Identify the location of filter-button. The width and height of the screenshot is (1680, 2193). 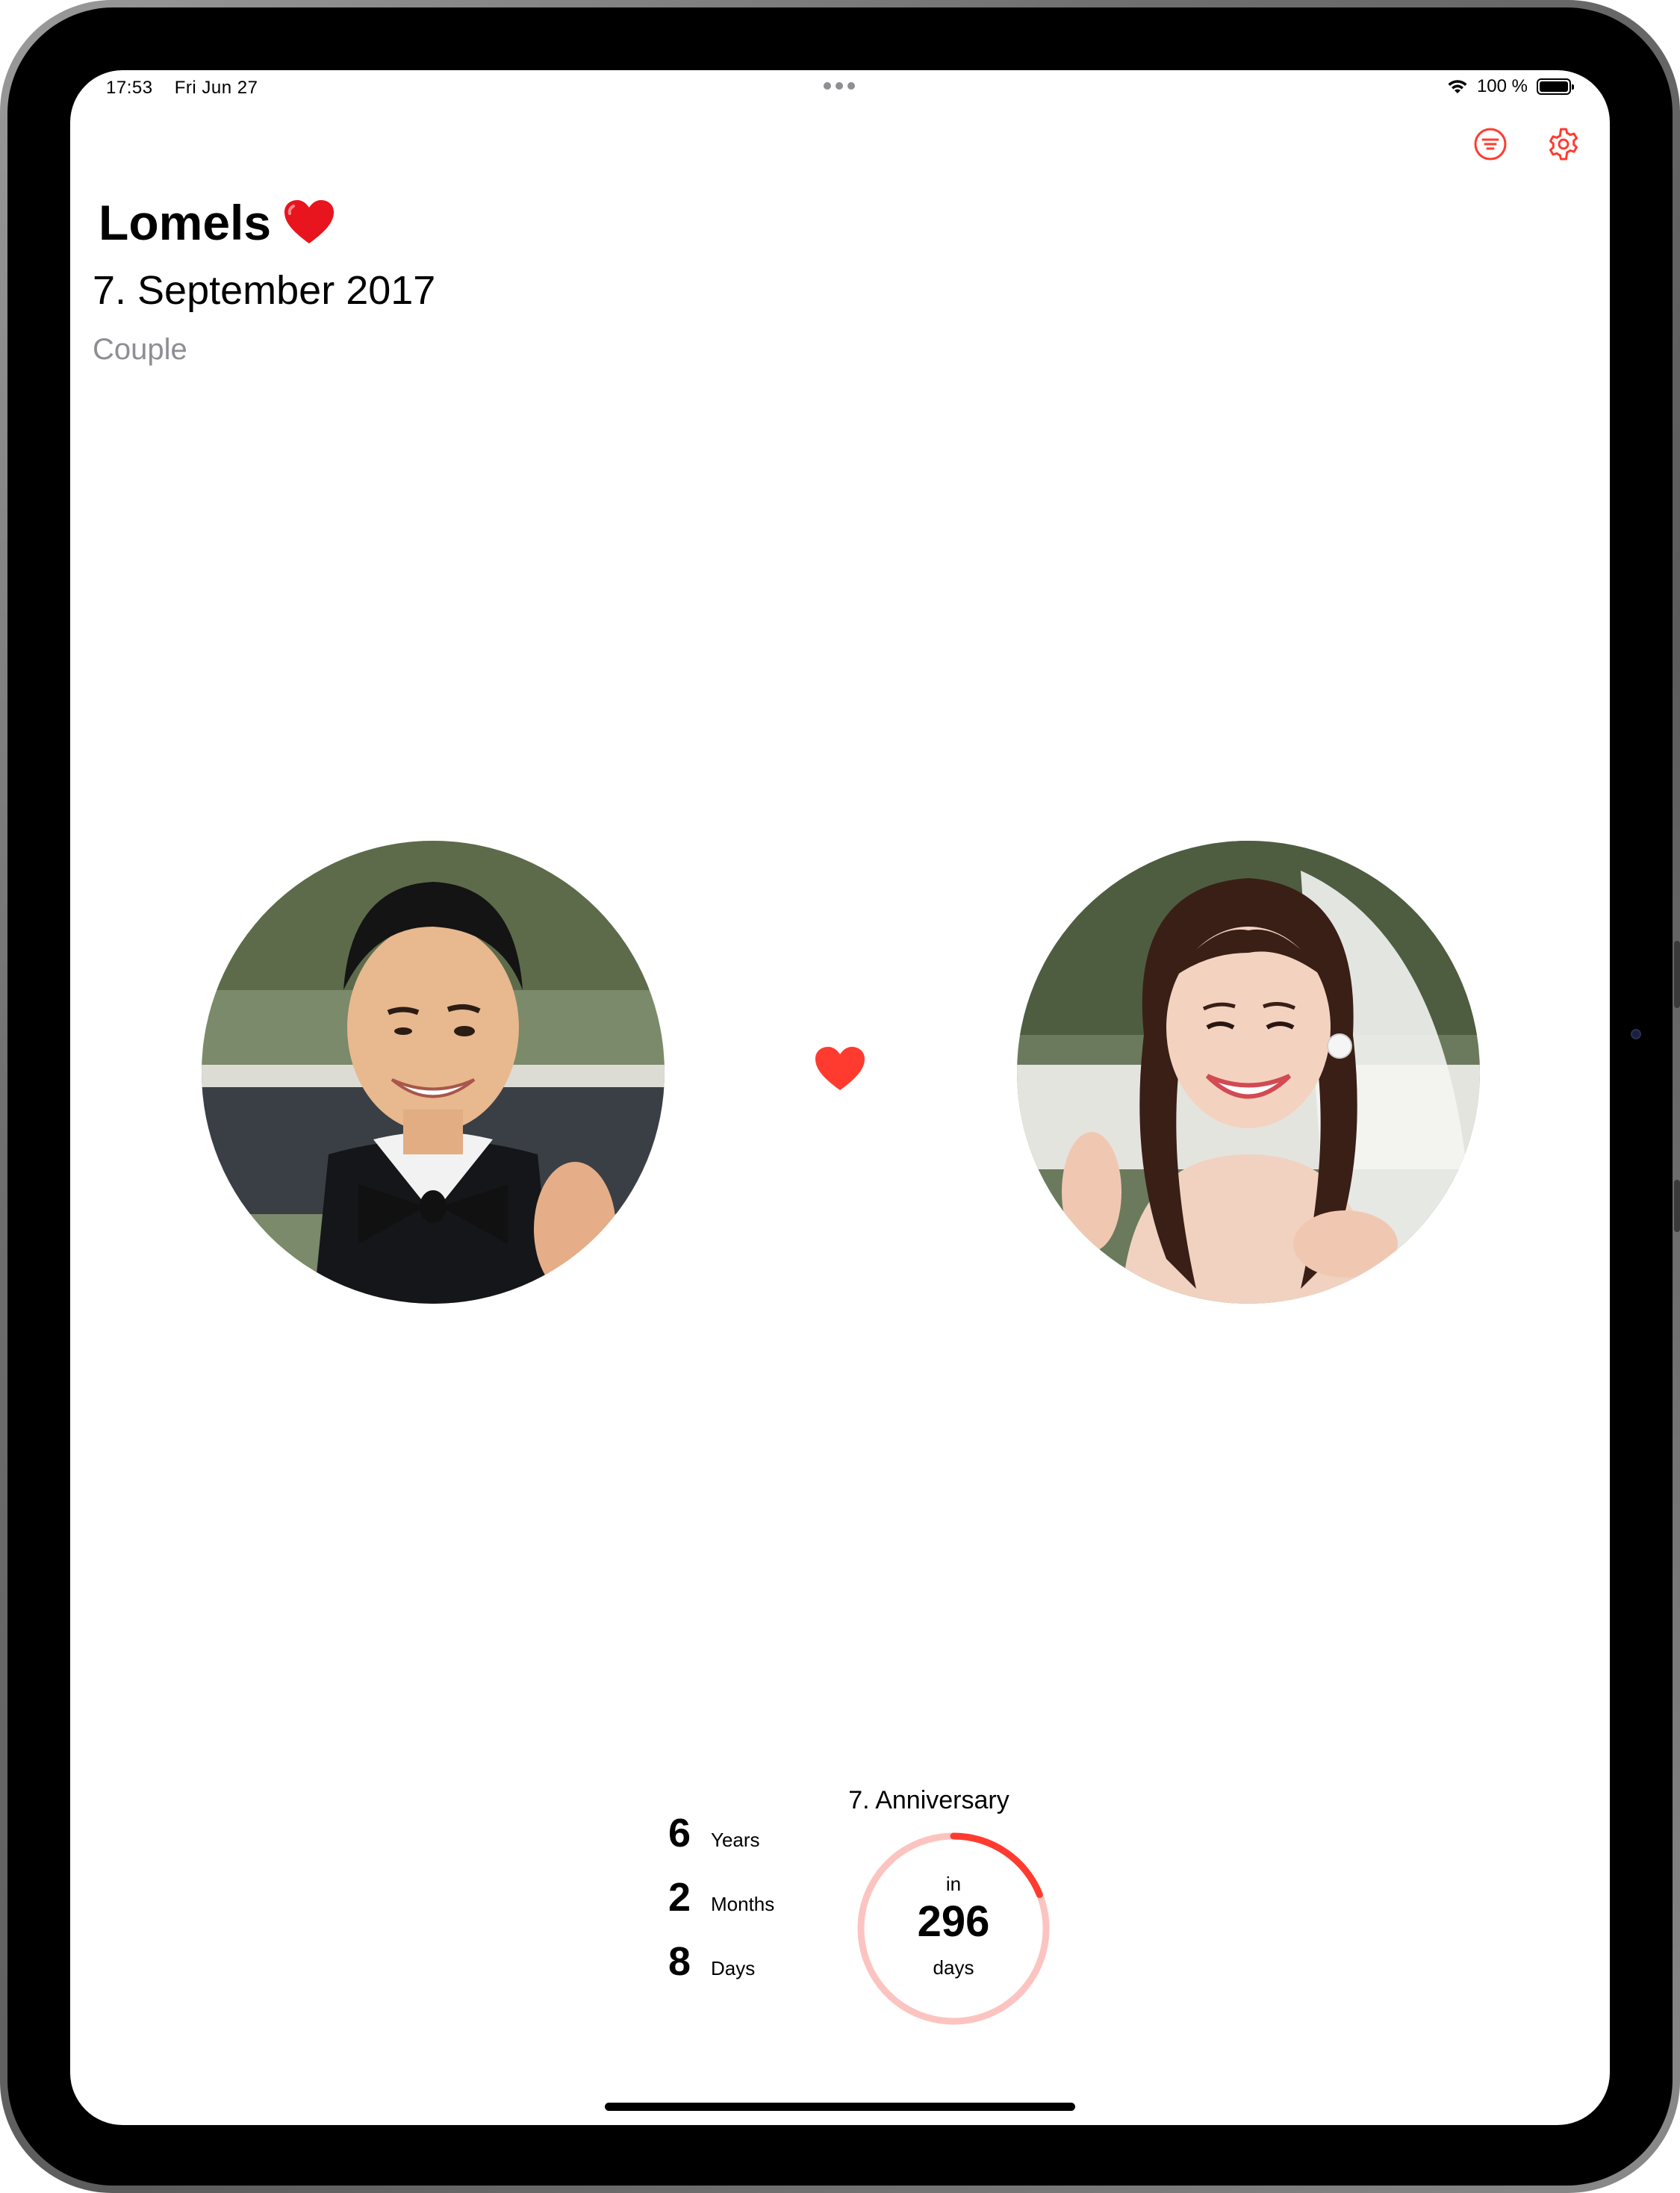
(1490, 144).